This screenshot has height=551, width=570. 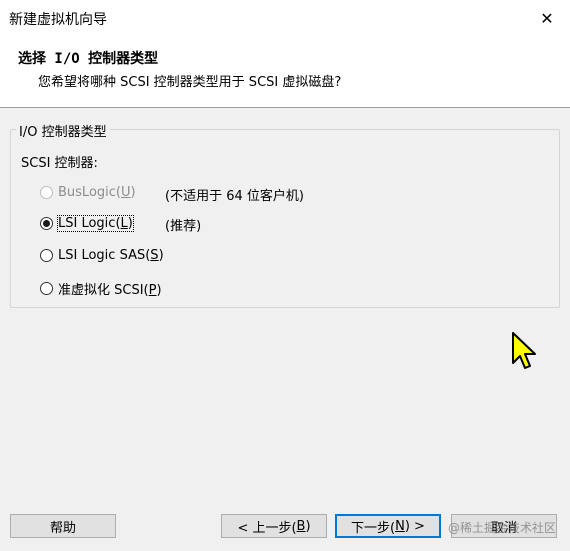 I want to click on radio-label-pvscsi: 准虚拟化 SCSI(P), so click(x=110, y=290).